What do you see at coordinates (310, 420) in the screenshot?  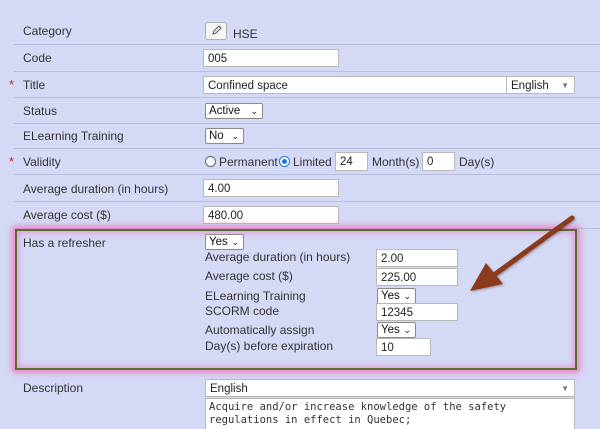 I see `description-line-2: regulations in effect in Quebec;` at bounding box center [310, 420].